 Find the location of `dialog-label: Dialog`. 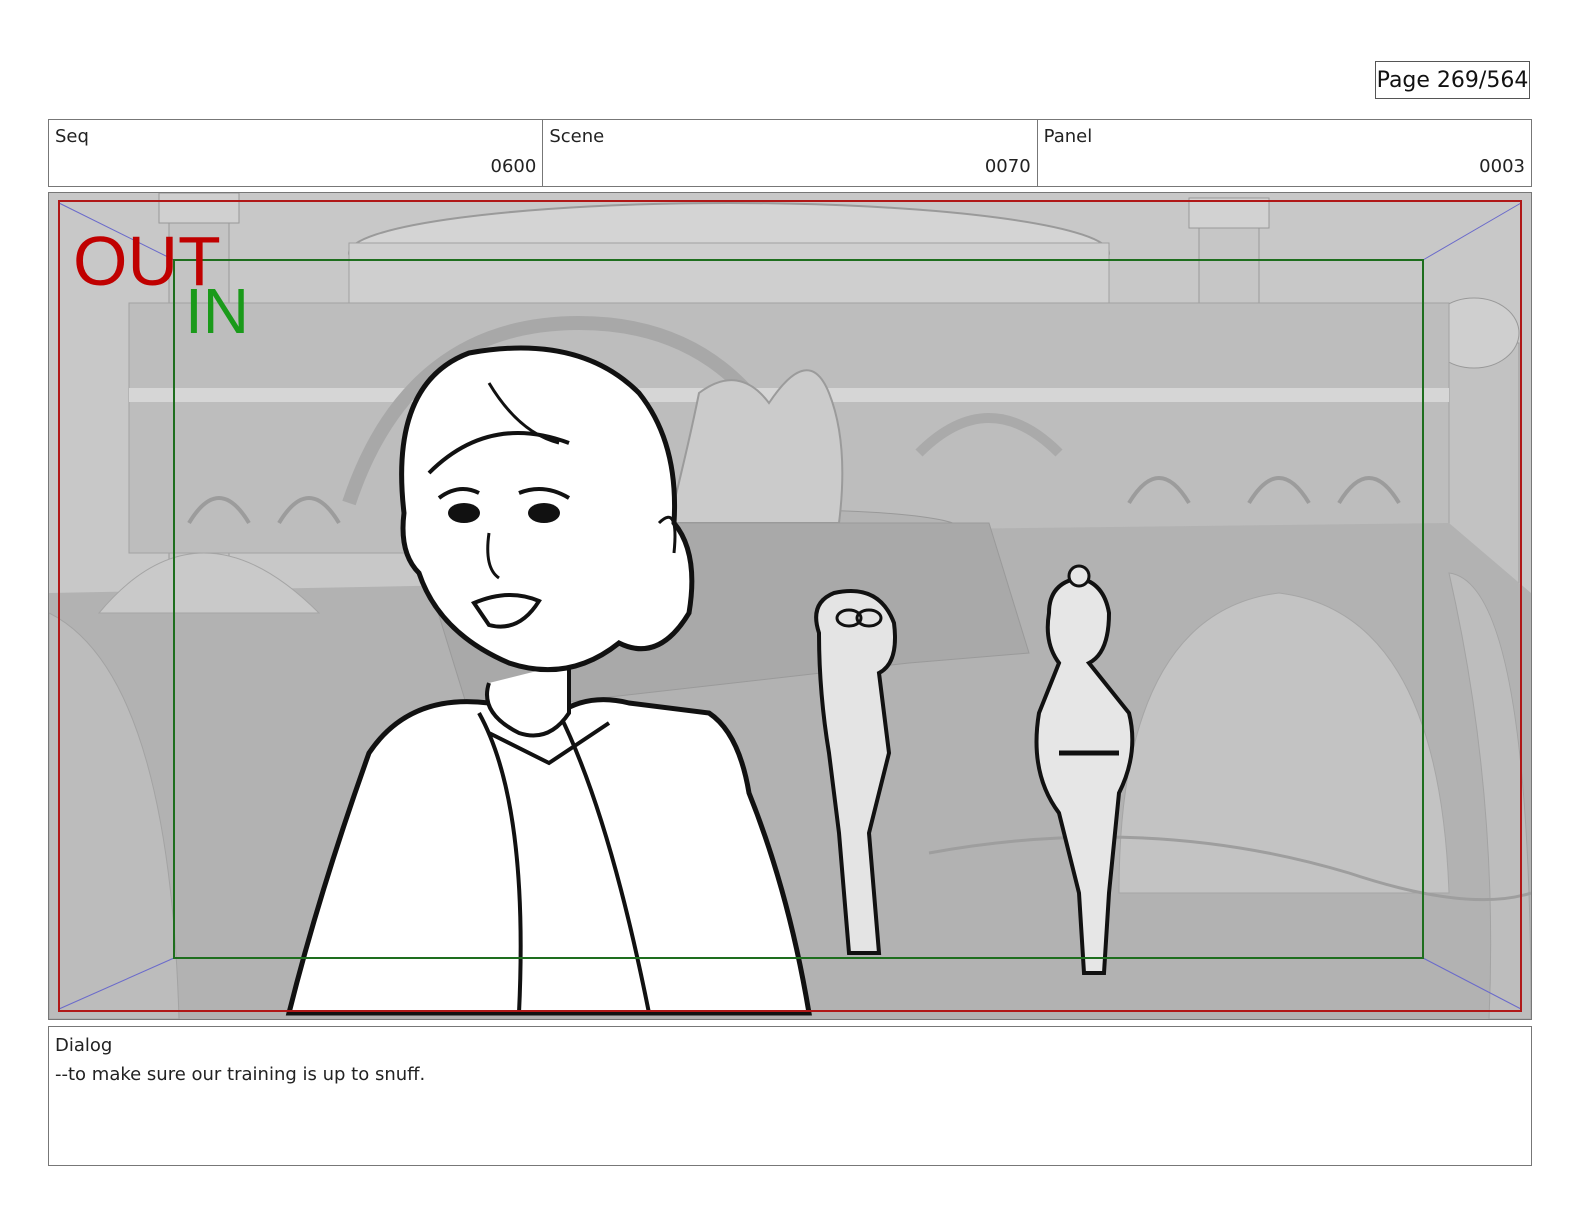

dialog-label: Dialog is located at coordinates (84, 1045).